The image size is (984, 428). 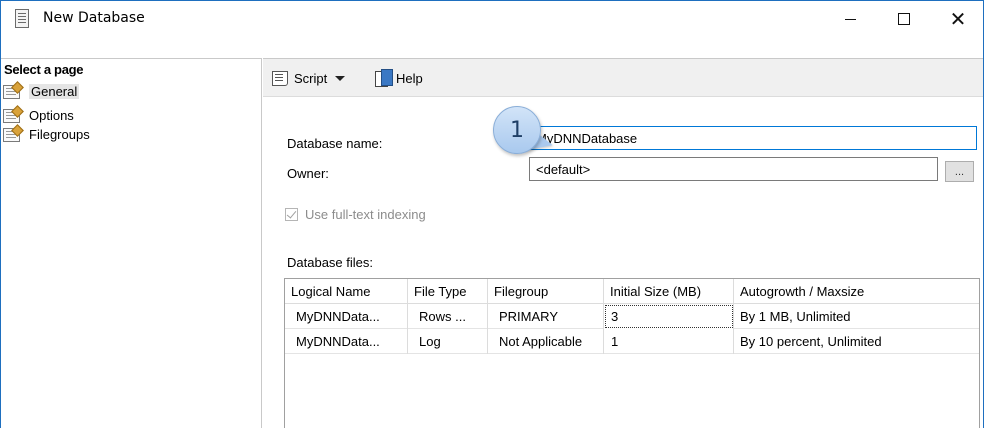 I want to click on callout-number: 1, so click(x=517, y=130).